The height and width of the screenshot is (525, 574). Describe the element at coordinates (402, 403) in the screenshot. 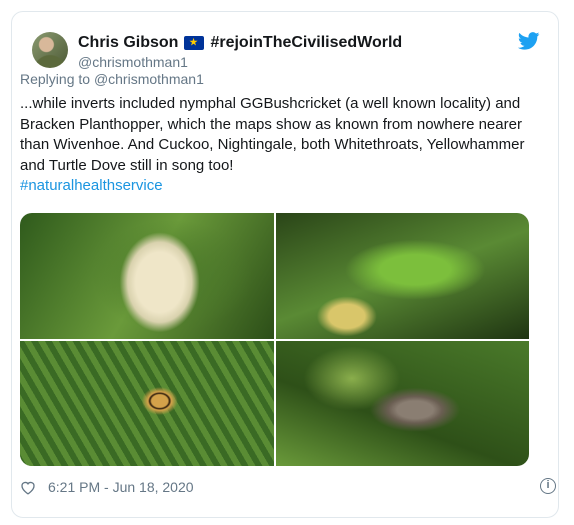

I see `photo-moth-on-leaf` at that location.